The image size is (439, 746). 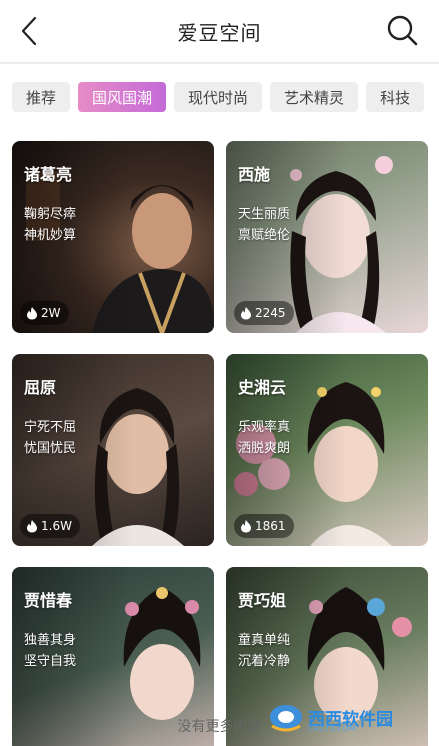 I want to click on heat-badge: 2W, so click(x=44, y=313).